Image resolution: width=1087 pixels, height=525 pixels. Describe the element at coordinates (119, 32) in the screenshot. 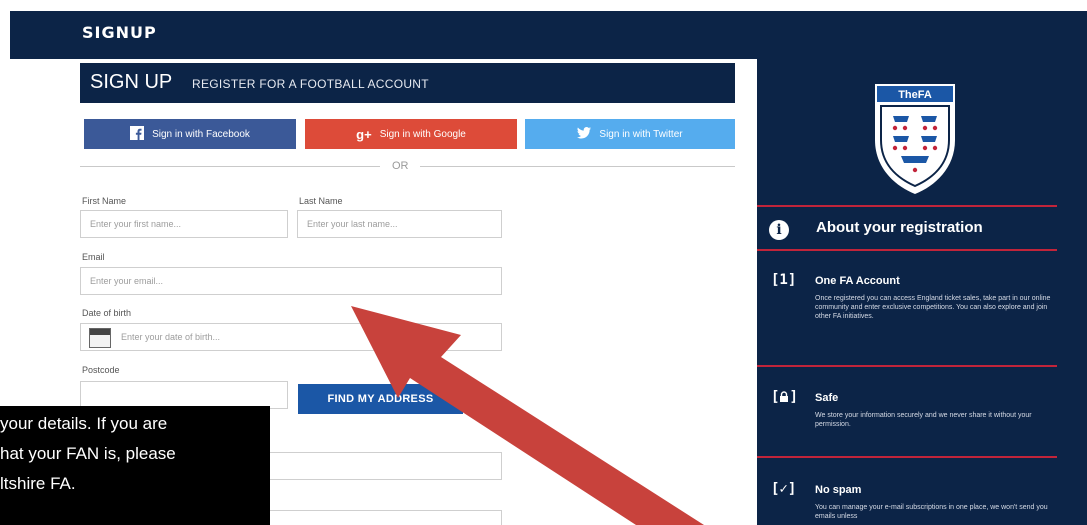

I see `header-title: SIGNUP` at that location.